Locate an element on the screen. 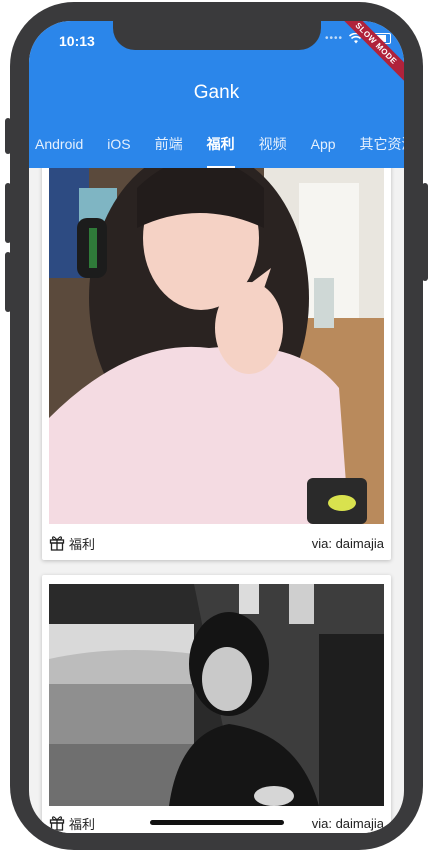 Image resolution: width=433 pixels, height=852 pixels. power-button is located at coordinates (425, 232).